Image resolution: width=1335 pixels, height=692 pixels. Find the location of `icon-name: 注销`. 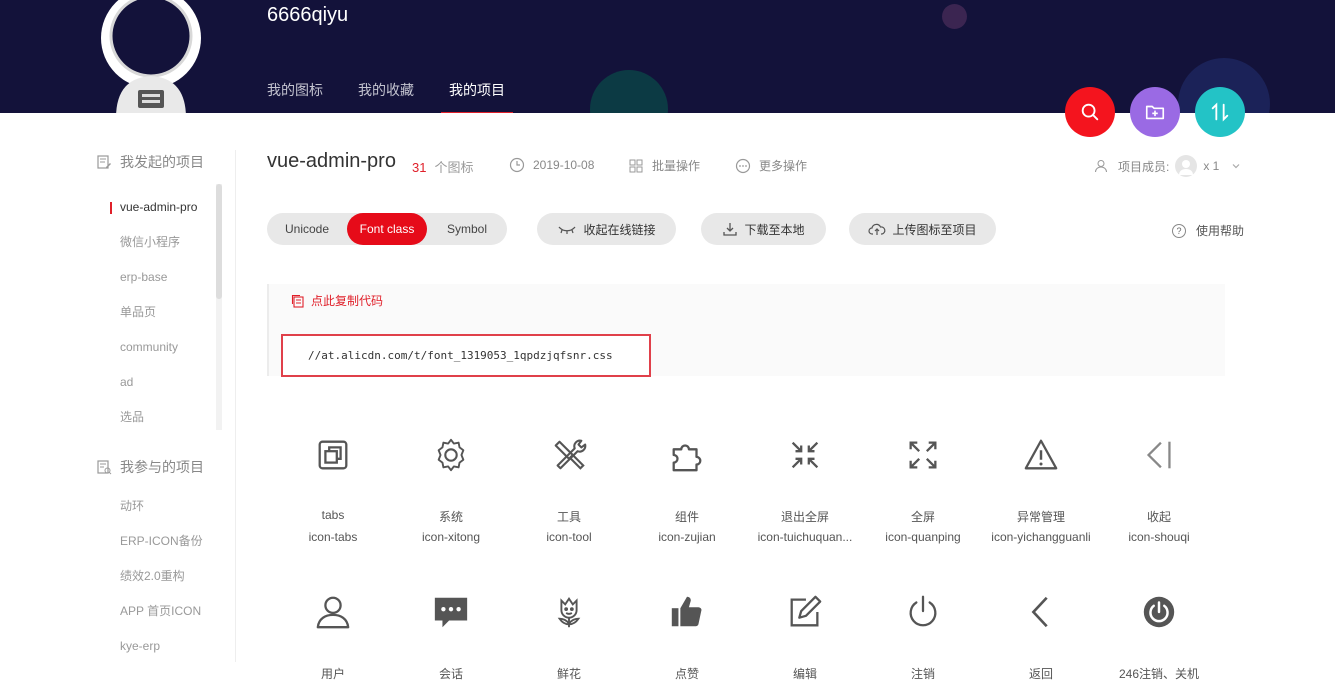

icon-name: 注销 is located at coordinates (922, 674).